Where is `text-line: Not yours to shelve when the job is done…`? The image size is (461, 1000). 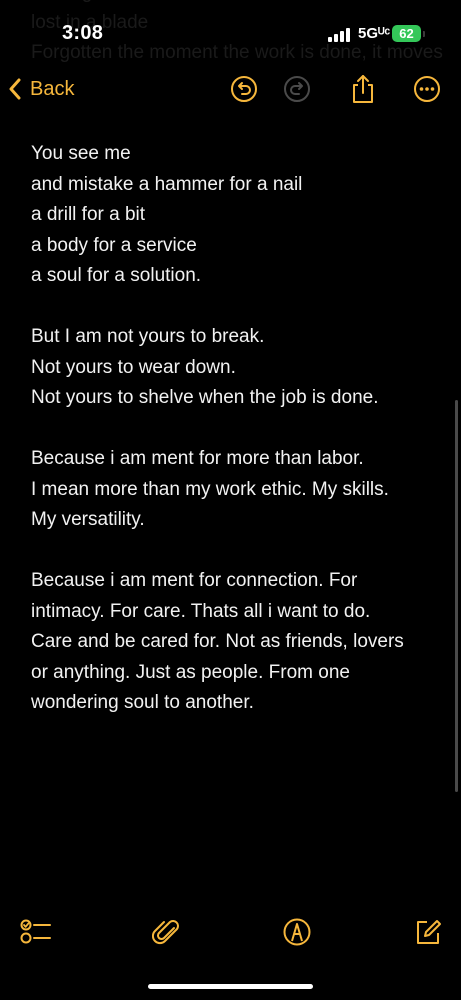
text-line: Not yours to shelve when the job is done… is located at coordinates (205, 397).